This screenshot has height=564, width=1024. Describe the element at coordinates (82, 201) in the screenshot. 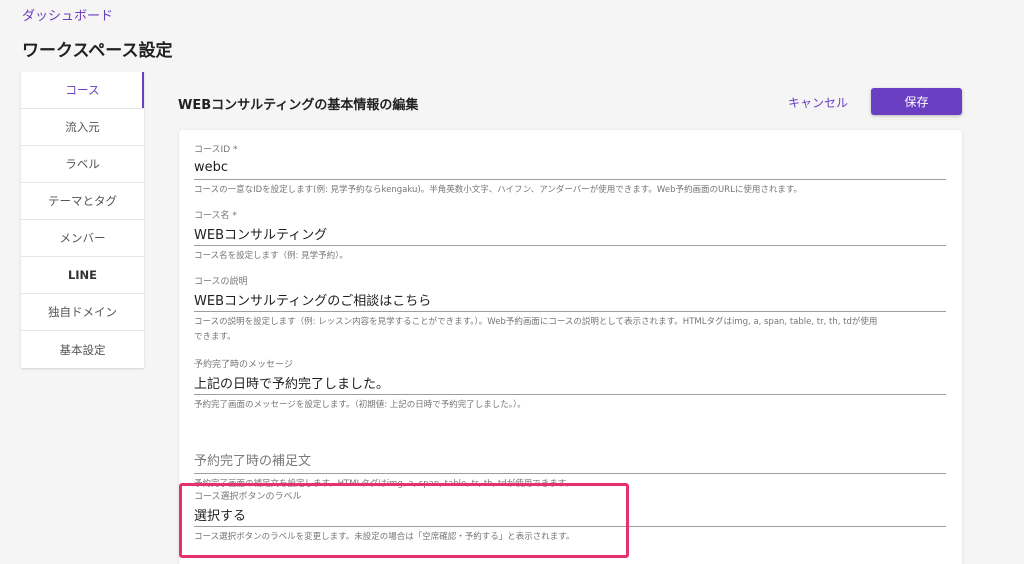

I see `sidebar-item-theme-tags: テーマとタグ` at that location.